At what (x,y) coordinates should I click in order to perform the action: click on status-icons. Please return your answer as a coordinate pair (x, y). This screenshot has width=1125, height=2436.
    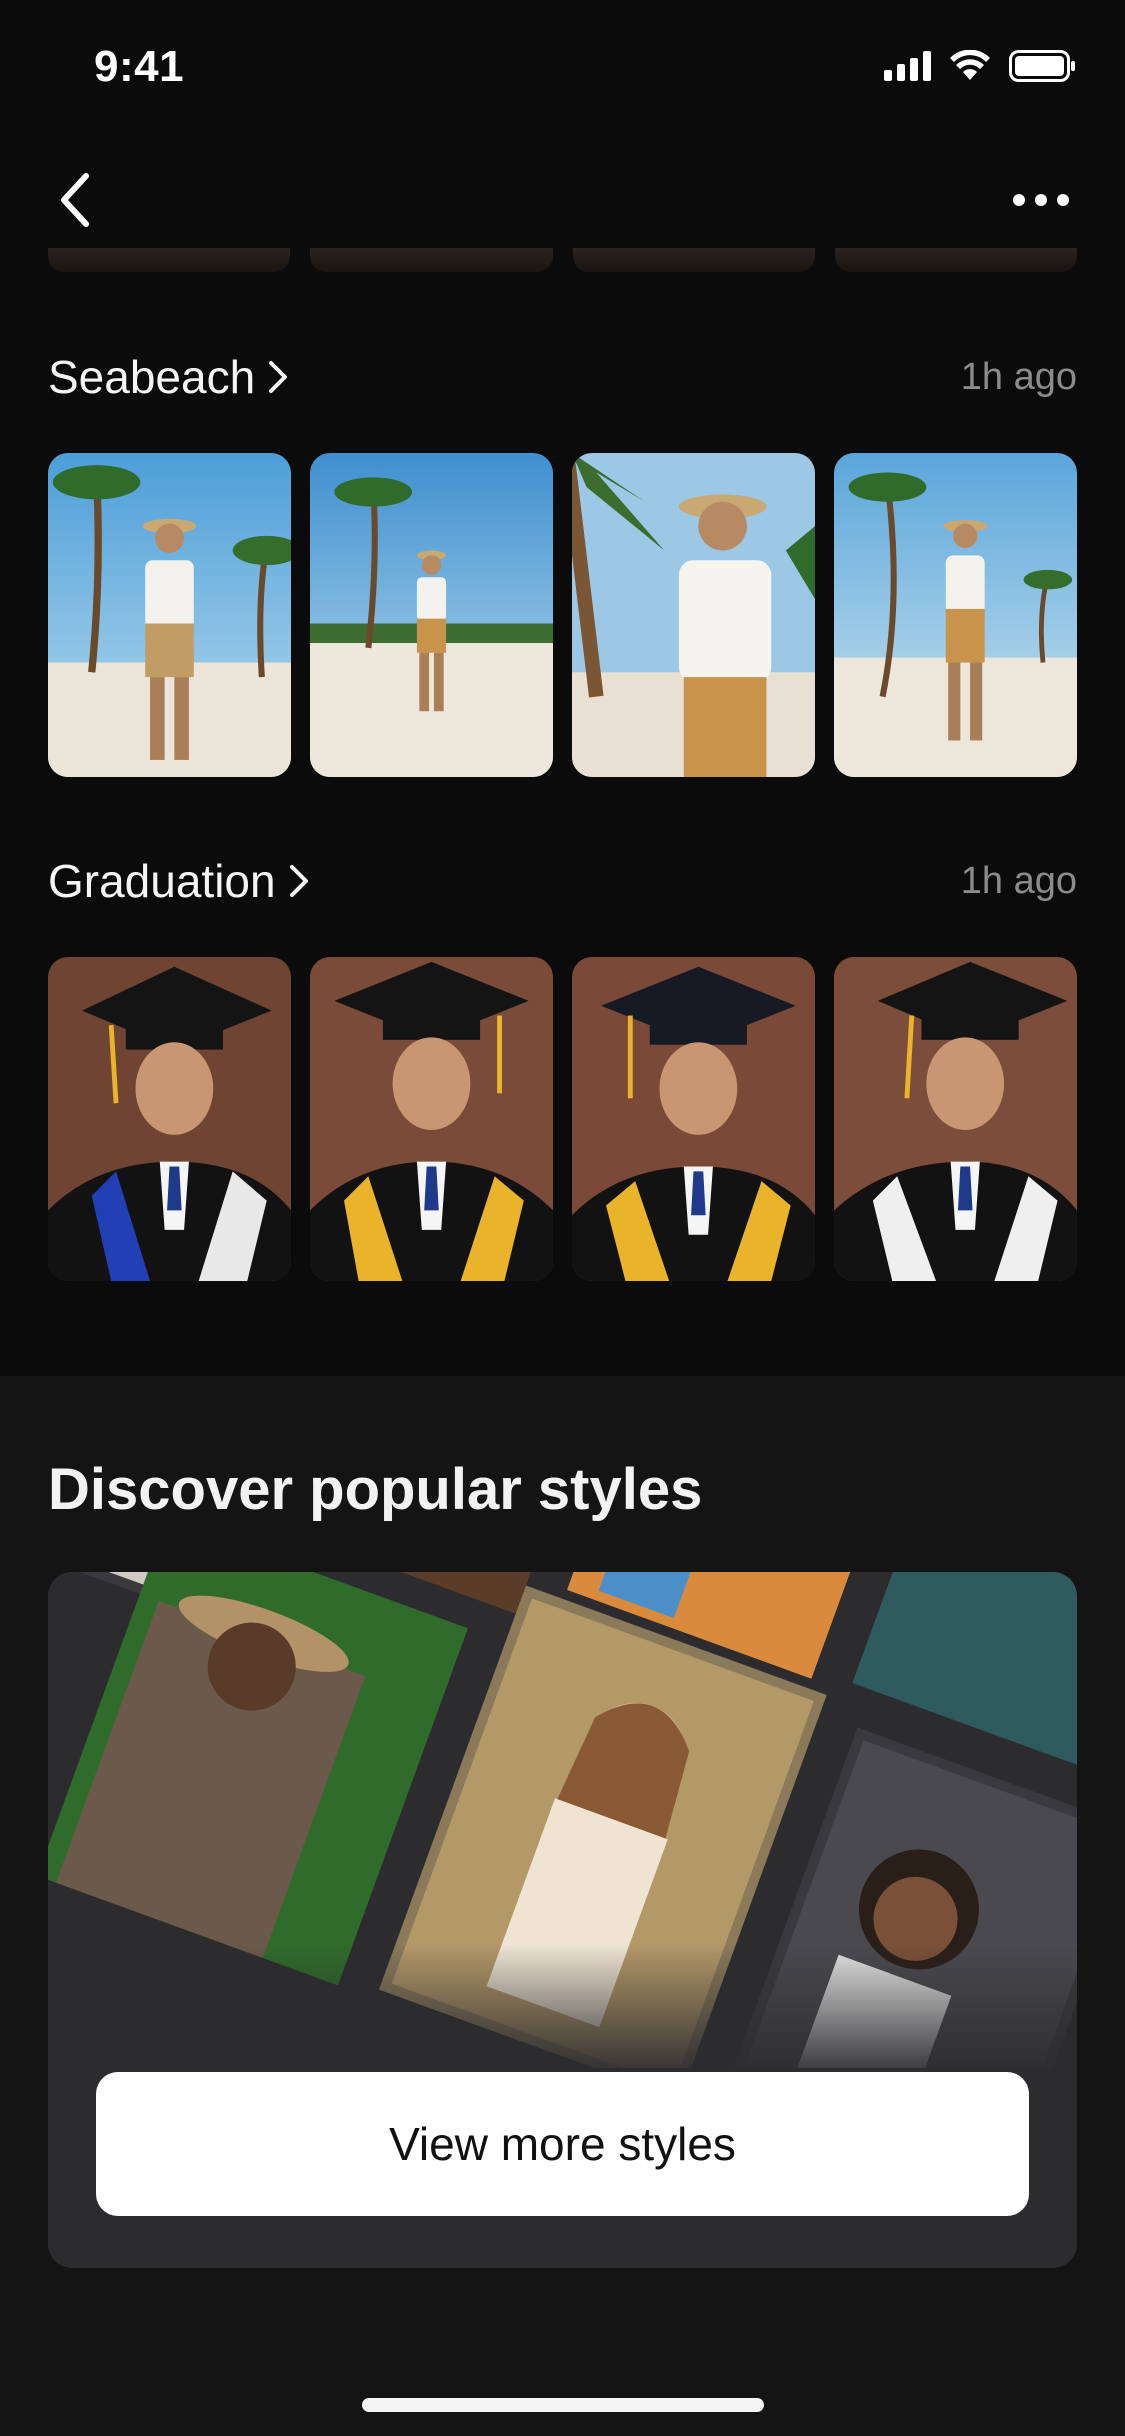
    Looking at the image, I should click on (980, 66).